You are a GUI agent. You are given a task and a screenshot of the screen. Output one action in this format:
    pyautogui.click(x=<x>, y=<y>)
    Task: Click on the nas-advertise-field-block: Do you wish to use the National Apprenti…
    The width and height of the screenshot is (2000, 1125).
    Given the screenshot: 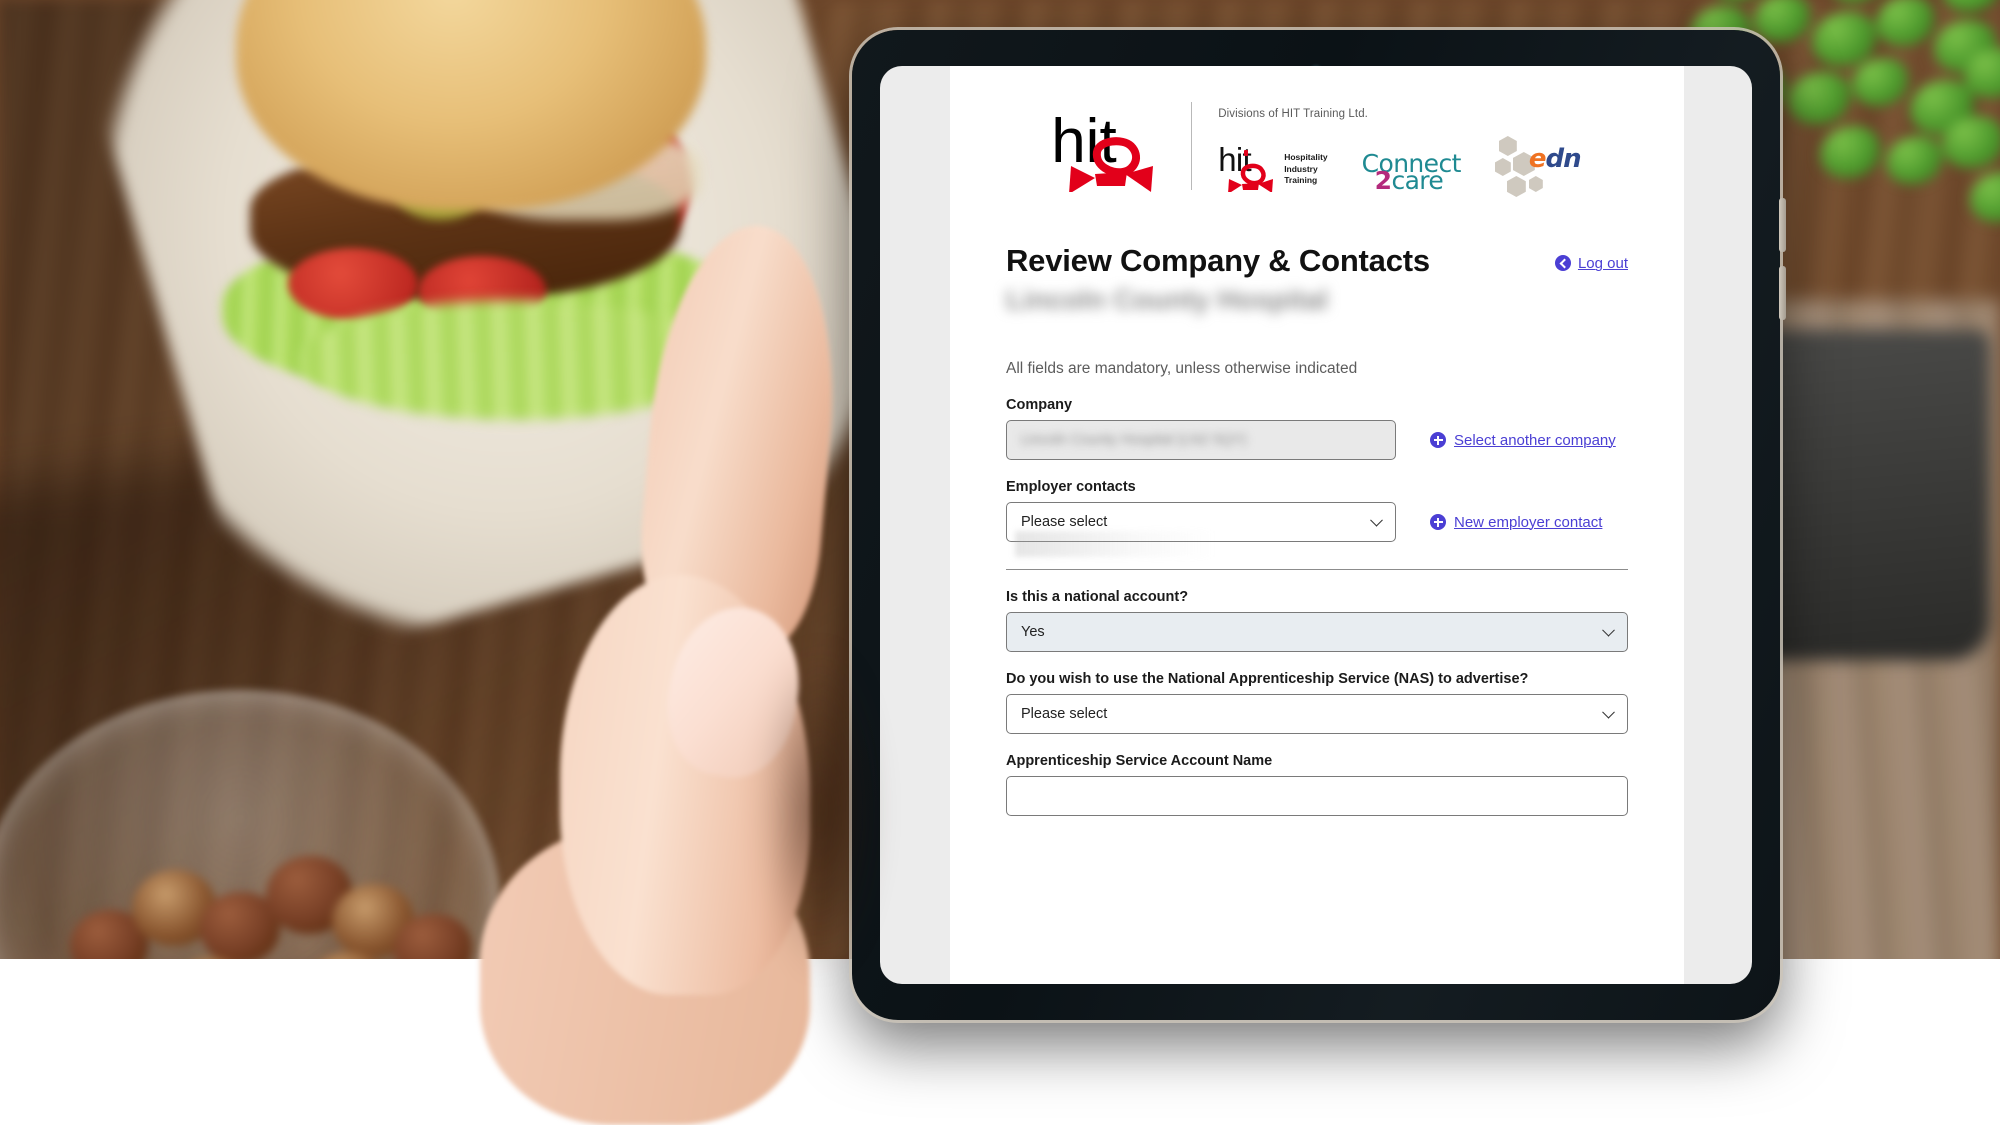 What is the action you would take?
    pyautogui.click(x=1317, y=702)
    